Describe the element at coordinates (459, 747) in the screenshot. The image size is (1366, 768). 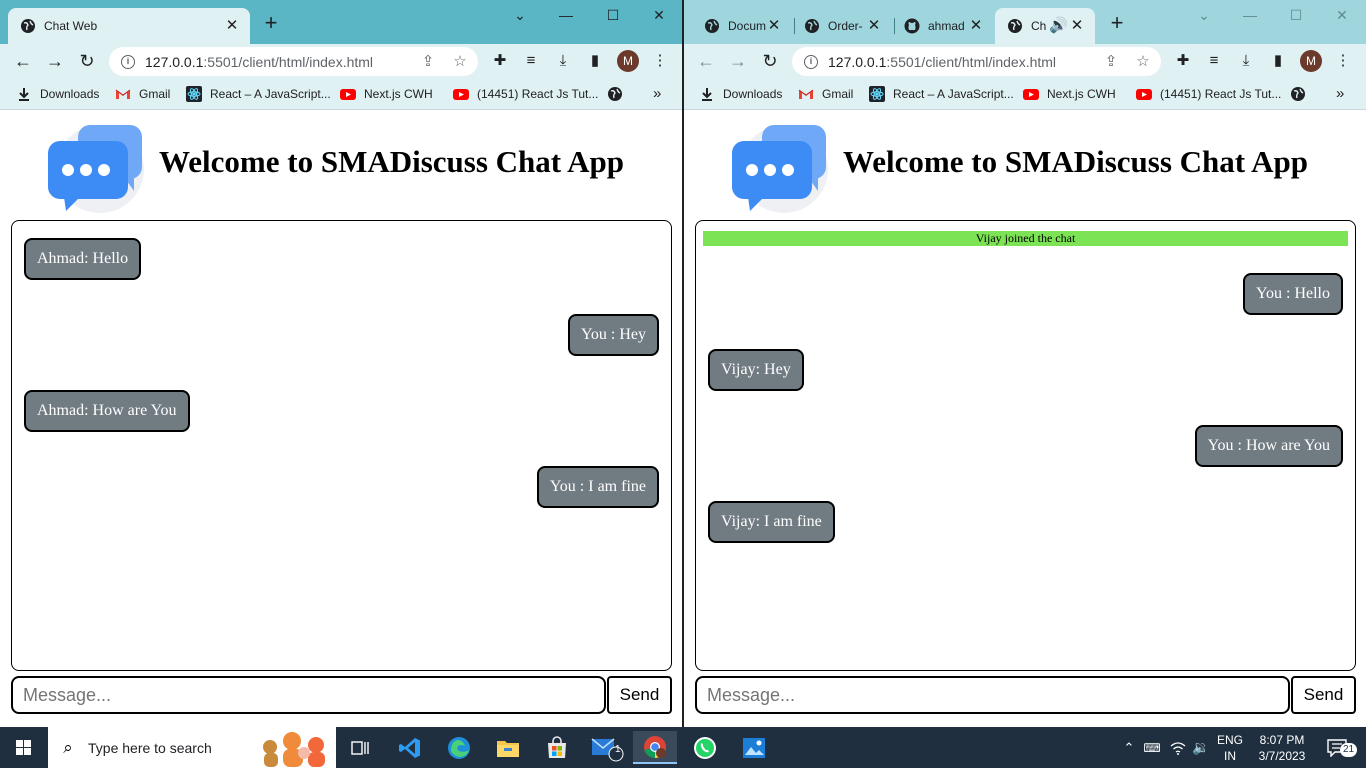
I see `edge-icon` at that location.